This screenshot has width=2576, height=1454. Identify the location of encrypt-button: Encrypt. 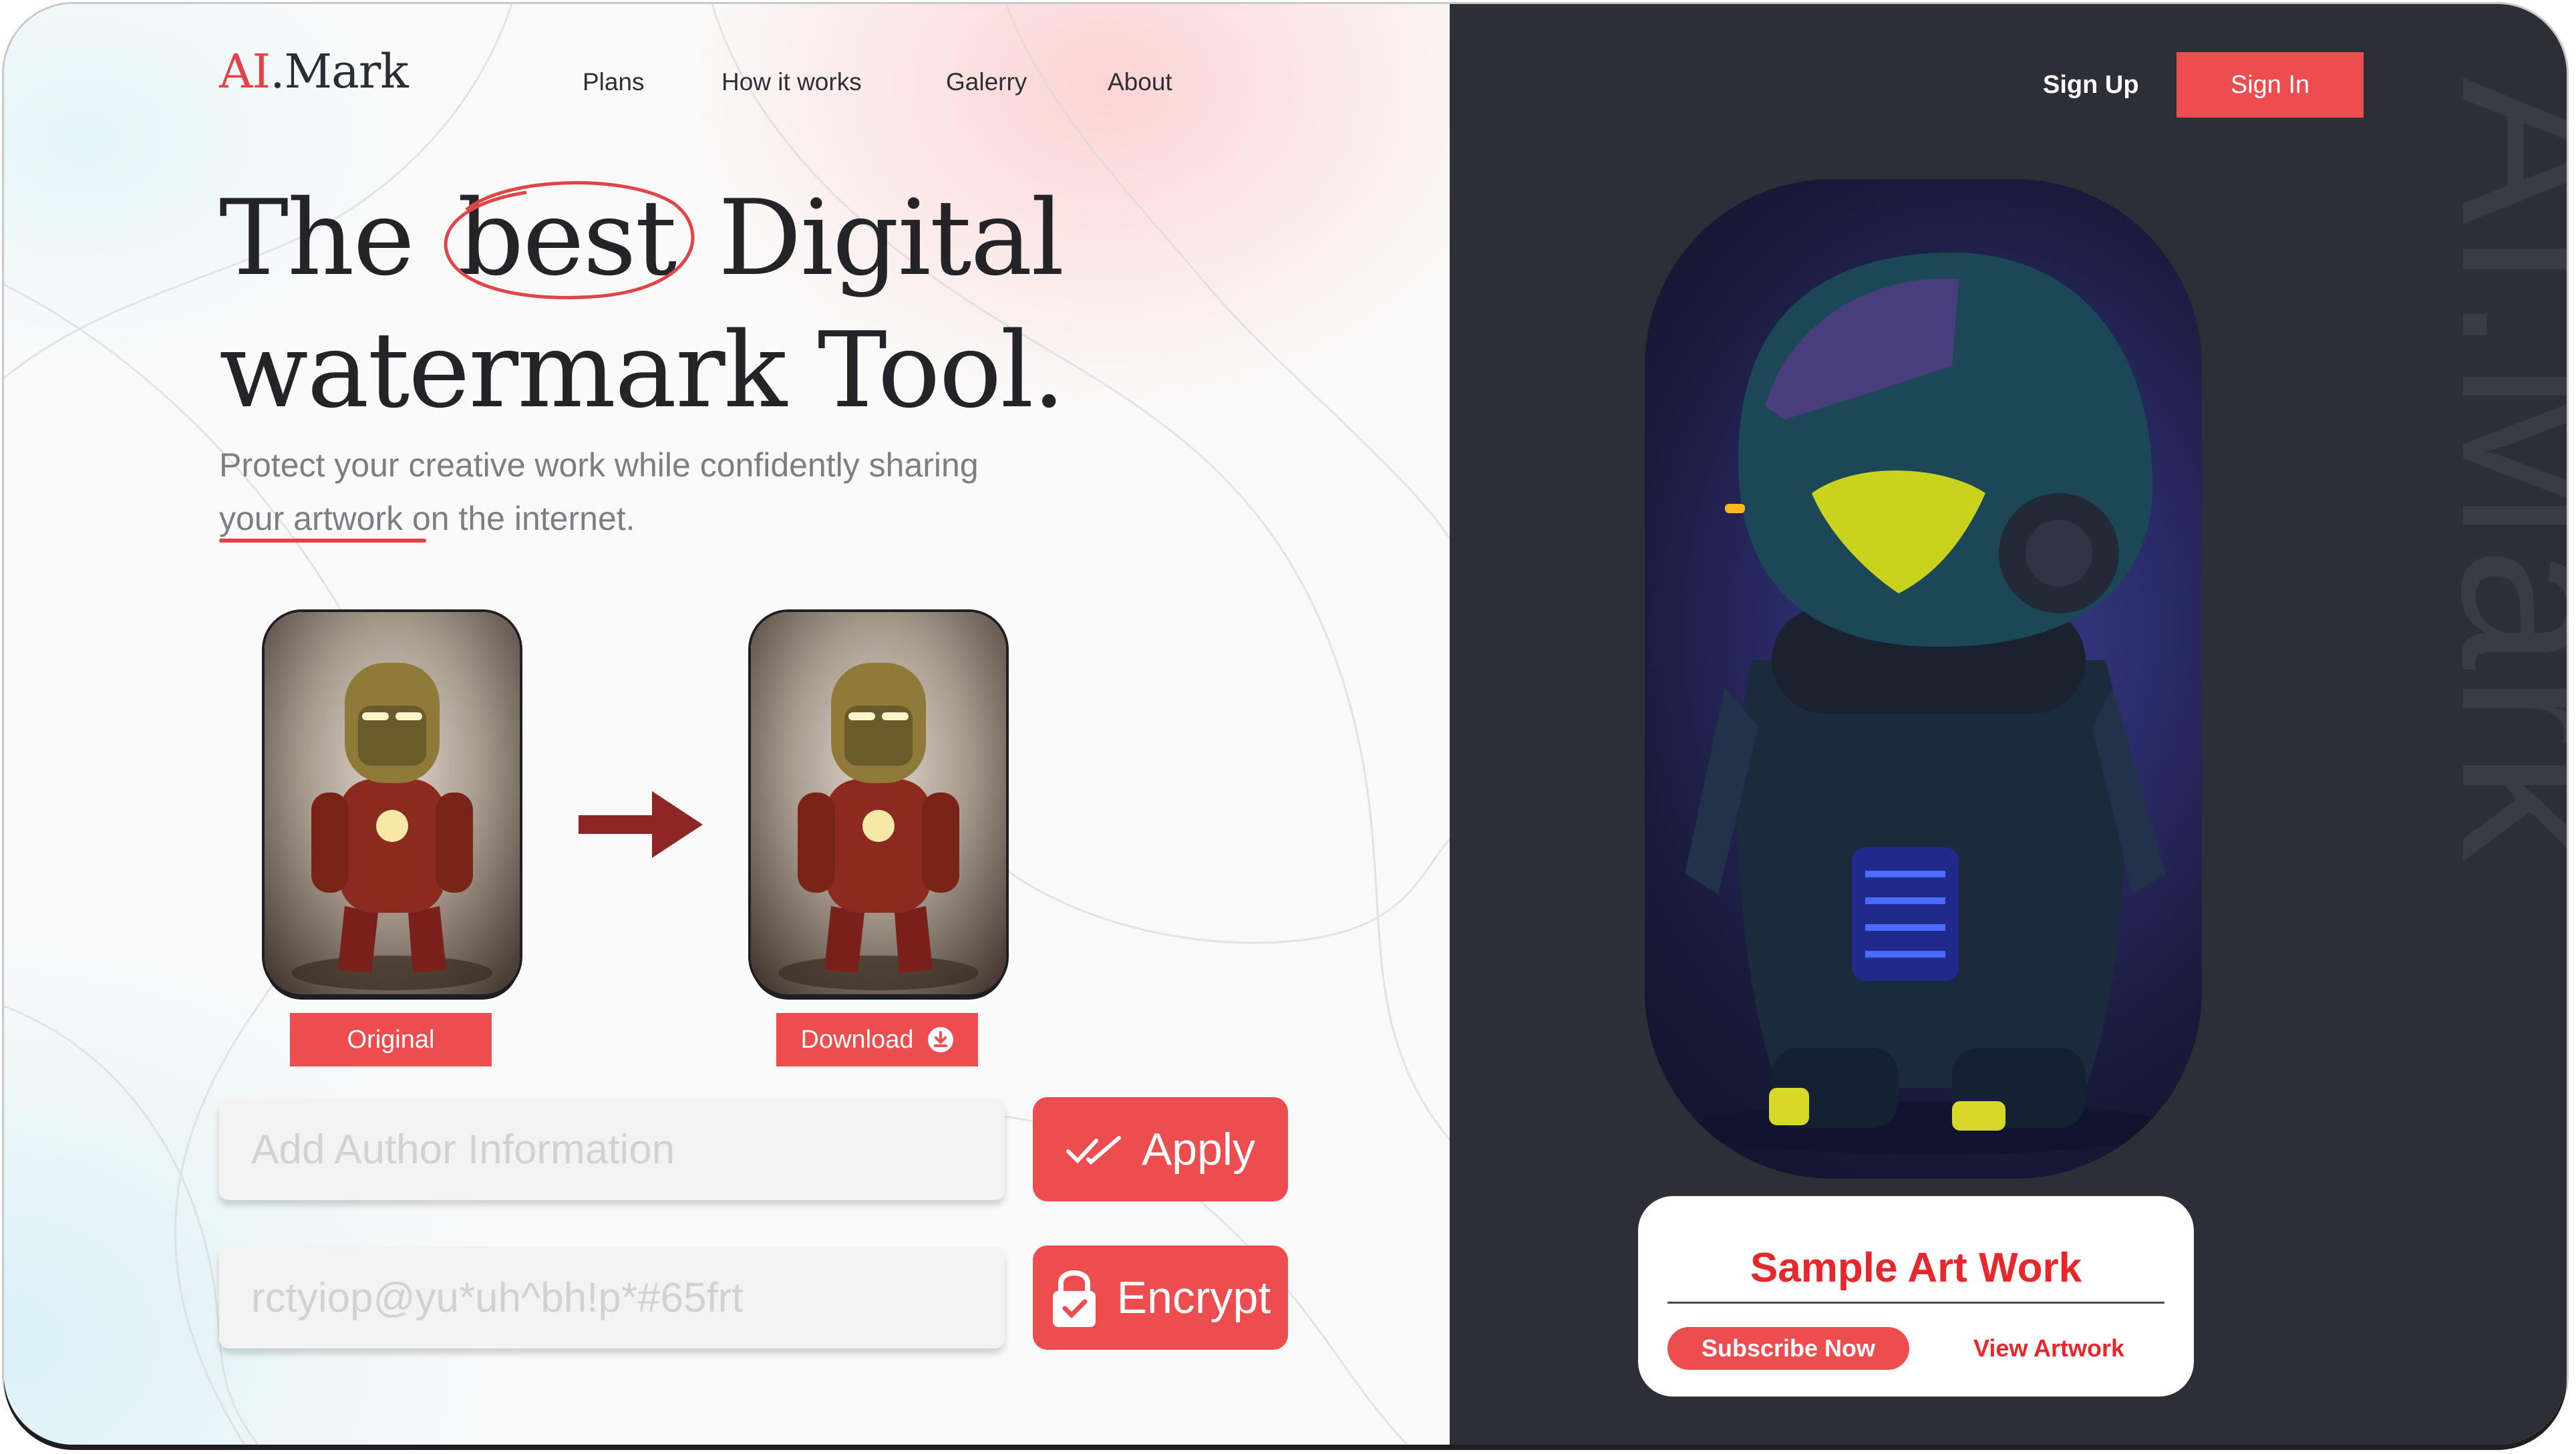
(1160, 1298).